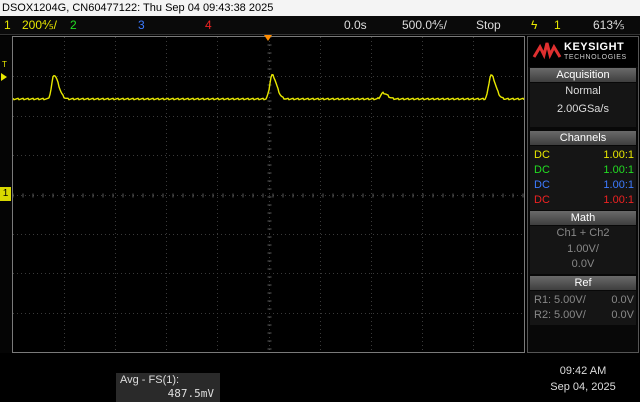 This screenshot has width=640, height=402. Describe the element at coordinates (150, 380) in the screenshot. I see `measurement-label: Avg - FS(1):` at that location.